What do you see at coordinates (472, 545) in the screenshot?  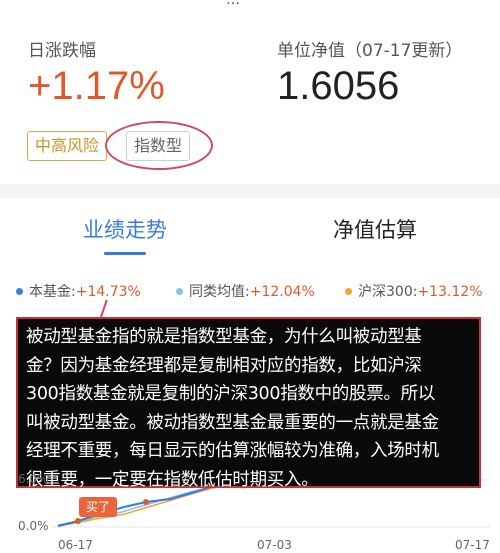 I see `x-tick-end: 07-17` at bounding box center [472, 545].